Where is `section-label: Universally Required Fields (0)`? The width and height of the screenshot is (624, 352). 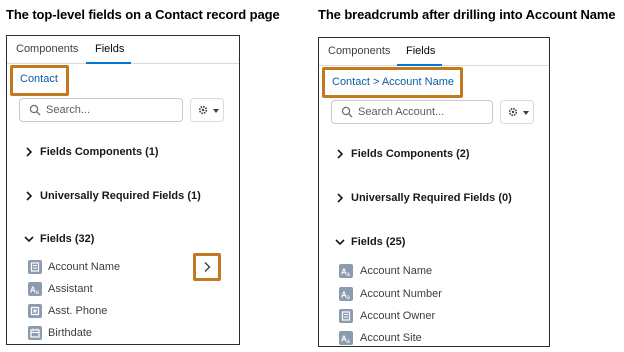 section-label: Universally Required Fields (0) is located at coordinates (431, 198).